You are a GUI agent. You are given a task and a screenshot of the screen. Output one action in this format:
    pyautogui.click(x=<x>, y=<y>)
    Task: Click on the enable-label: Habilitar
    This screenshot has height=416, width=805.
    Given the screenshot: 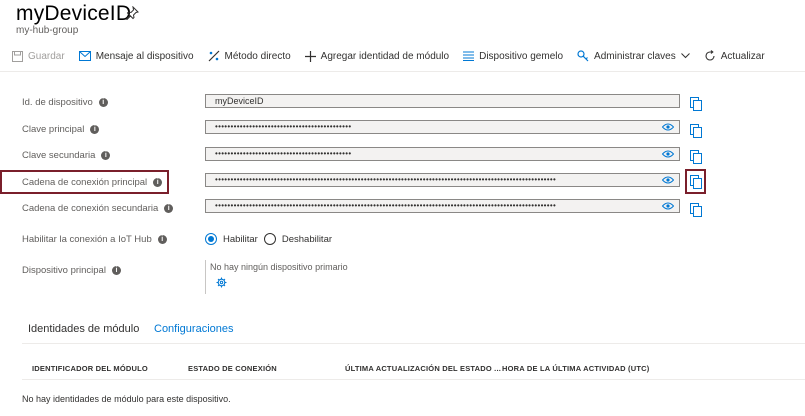 What is the action you would take?
    pyautogui.click(x=240, y=239)
    